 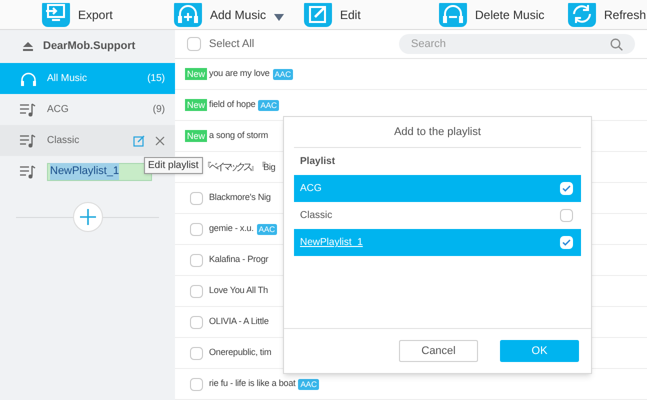 I want to click on dialog-title: Add to the playlist, so click(x=437, y=132).